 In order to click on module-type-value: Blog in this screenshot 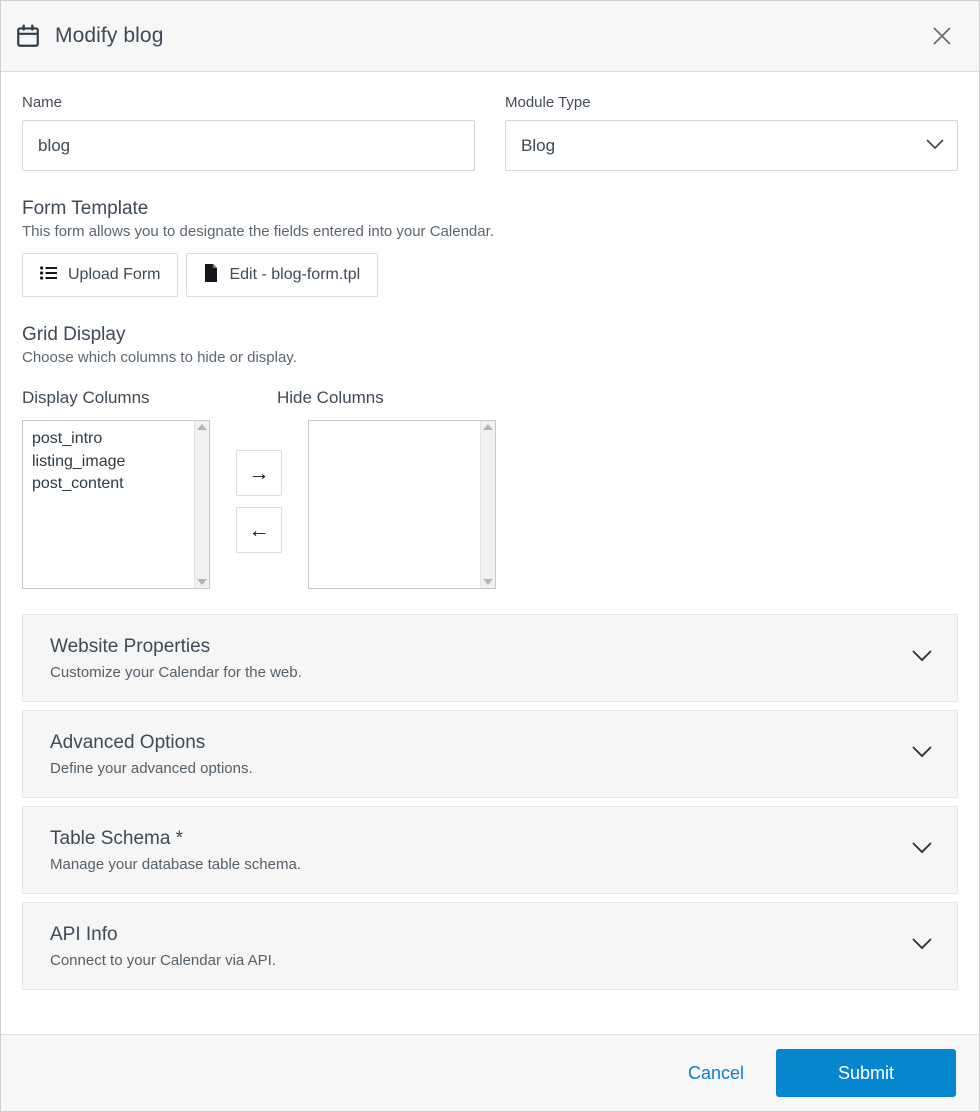, I will do `click(538, 145)`.